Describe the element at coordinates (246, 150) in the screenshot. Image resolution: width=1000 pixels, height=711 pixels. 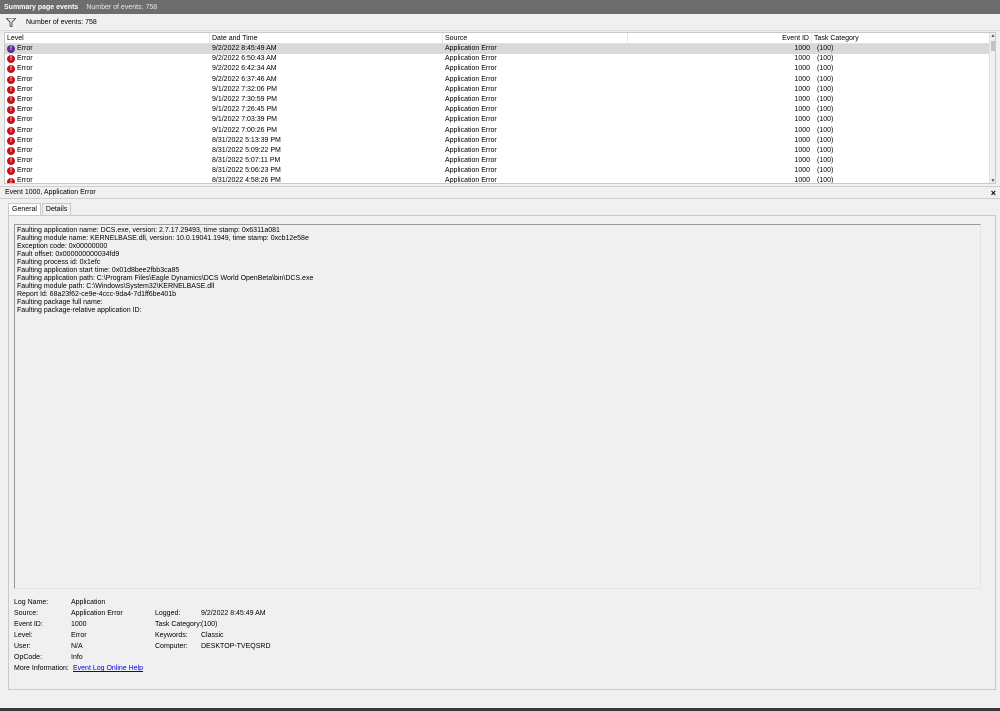
I see `row-date: 8/31/2022 5:09:22 PM` at that location.